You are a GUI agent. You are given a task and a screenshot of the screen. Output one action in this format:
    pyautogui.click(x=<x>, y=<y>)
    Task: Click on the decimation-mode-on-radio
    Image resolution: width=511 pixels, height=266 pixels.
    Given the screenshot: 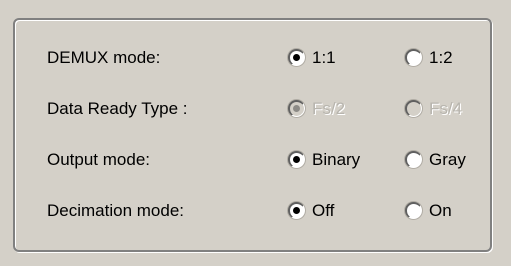 What is the action you would take?
    pyautogui.click(x=413, y=210)
    